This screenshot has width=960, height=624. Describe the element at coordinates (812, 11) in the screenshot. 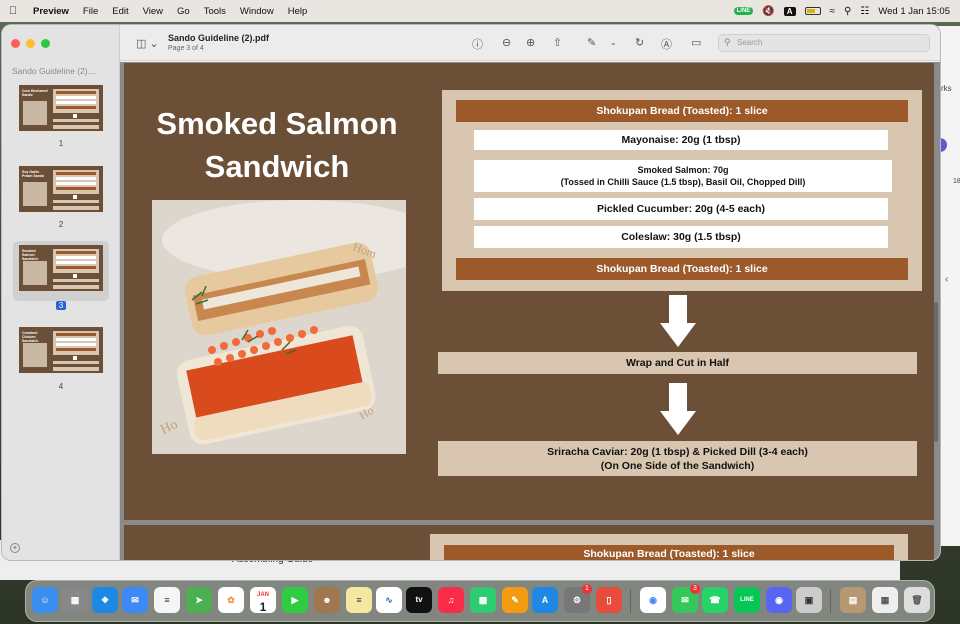

I see `battery-icon` at that location.